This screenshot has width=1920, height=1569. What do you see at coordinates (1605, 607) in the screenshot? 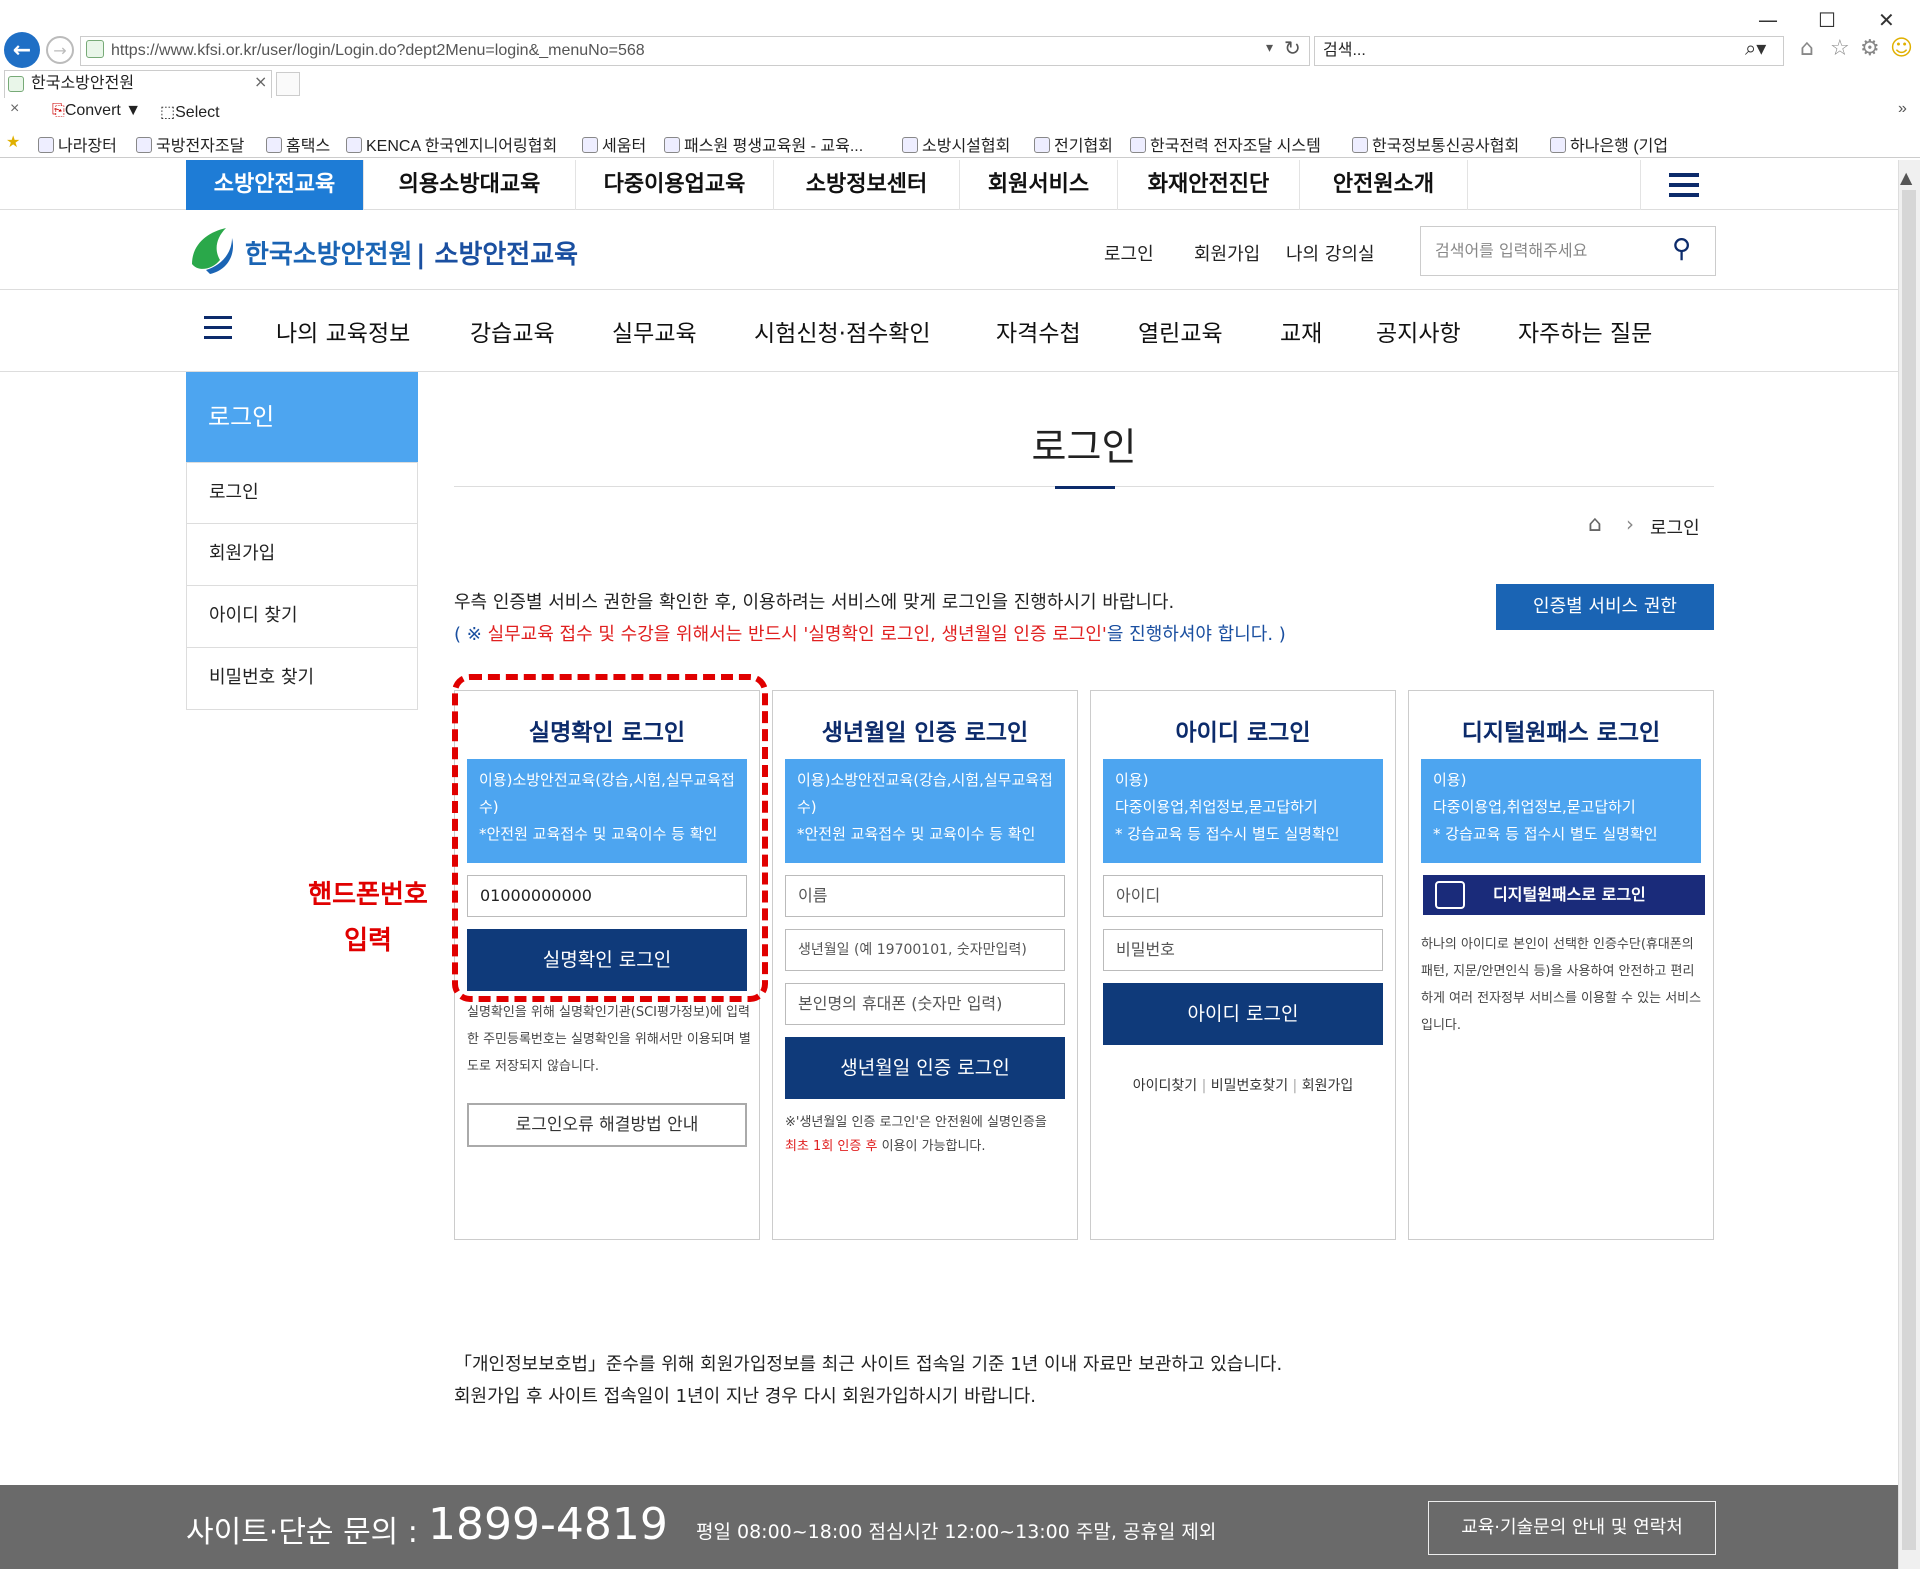
I see `auth-service-permission-button: 인증별 서비스 권한` at bounding box center [1605, 607].